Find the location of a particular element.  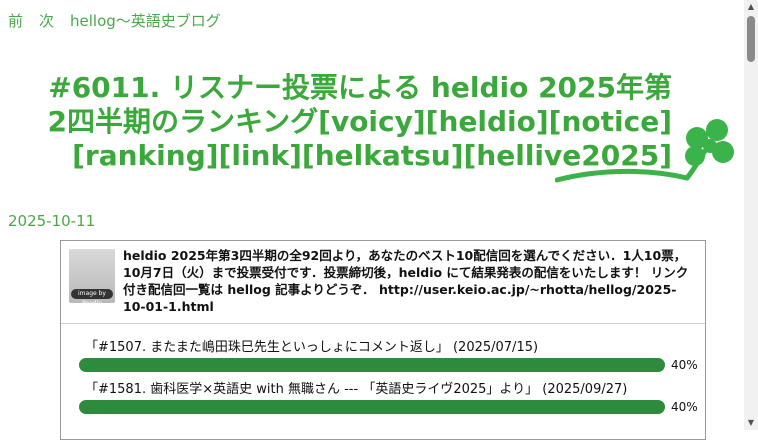

clover-icon is located at coordinates (644, 151).